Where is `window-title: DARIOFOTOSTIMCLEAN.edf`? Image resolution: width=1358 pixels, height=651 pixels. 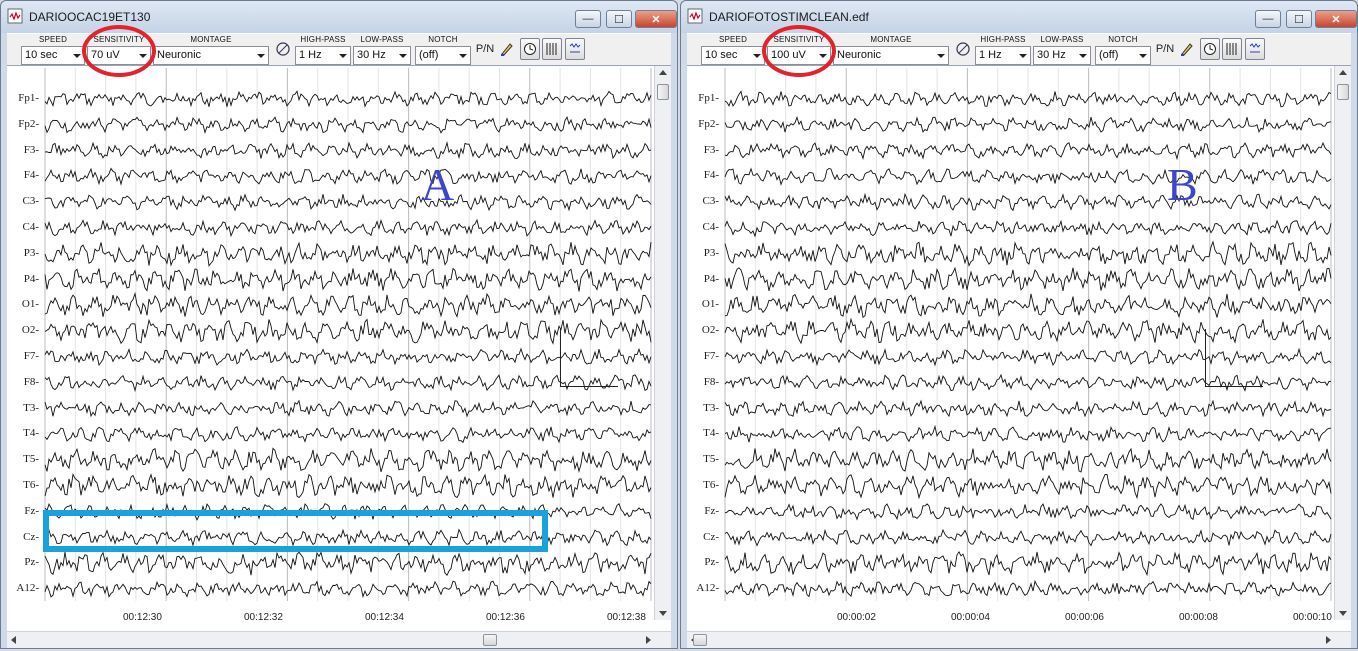 window-title: DARIOFOTOSTIMCLEAN.edf is located at coordinates (789, 17).